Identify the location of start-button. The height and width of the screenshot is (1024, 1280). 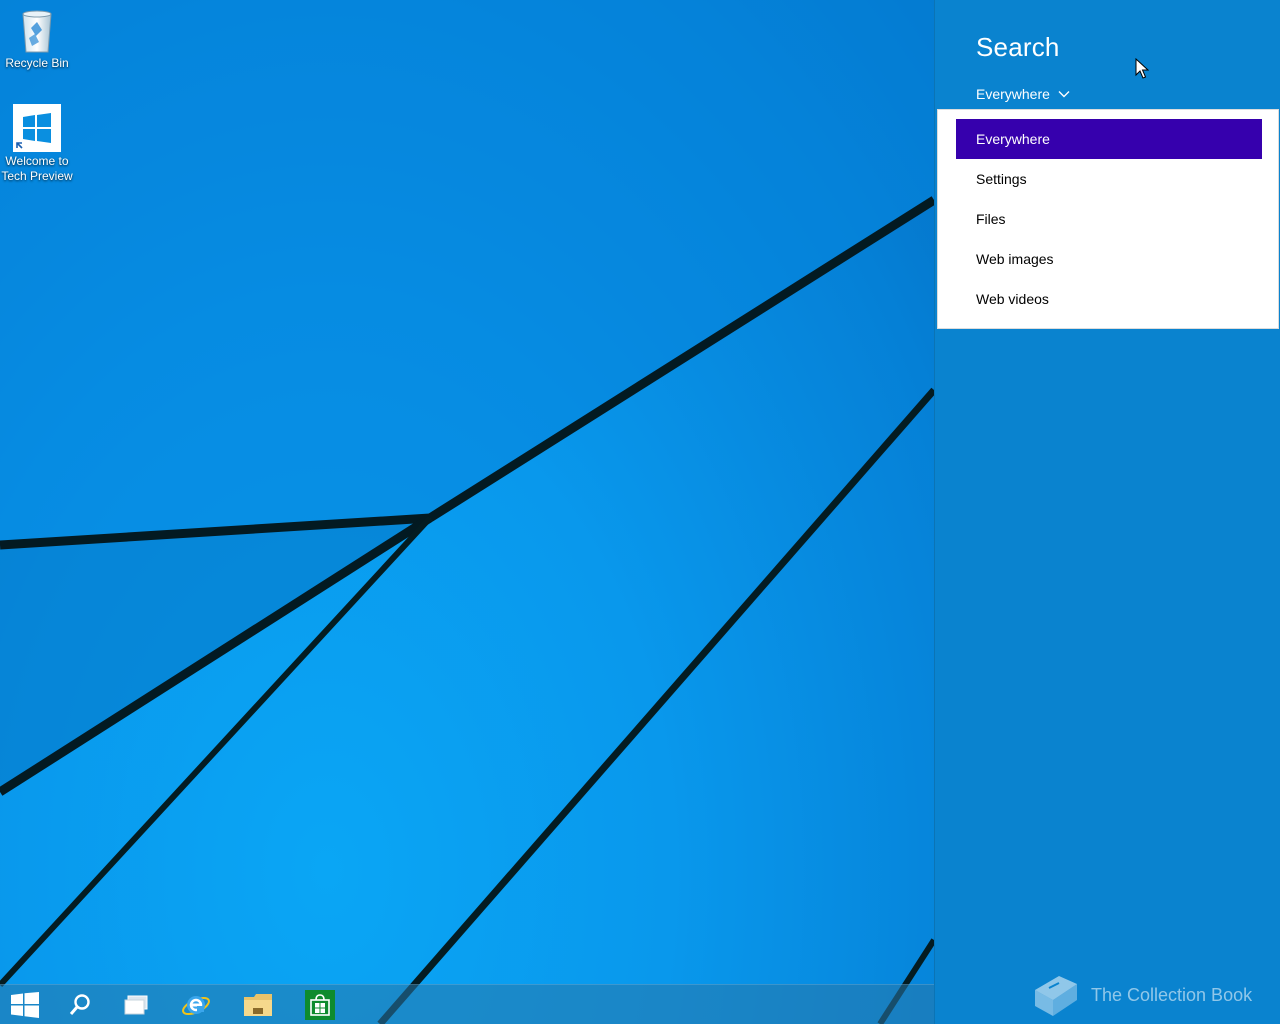
(25, 1004).